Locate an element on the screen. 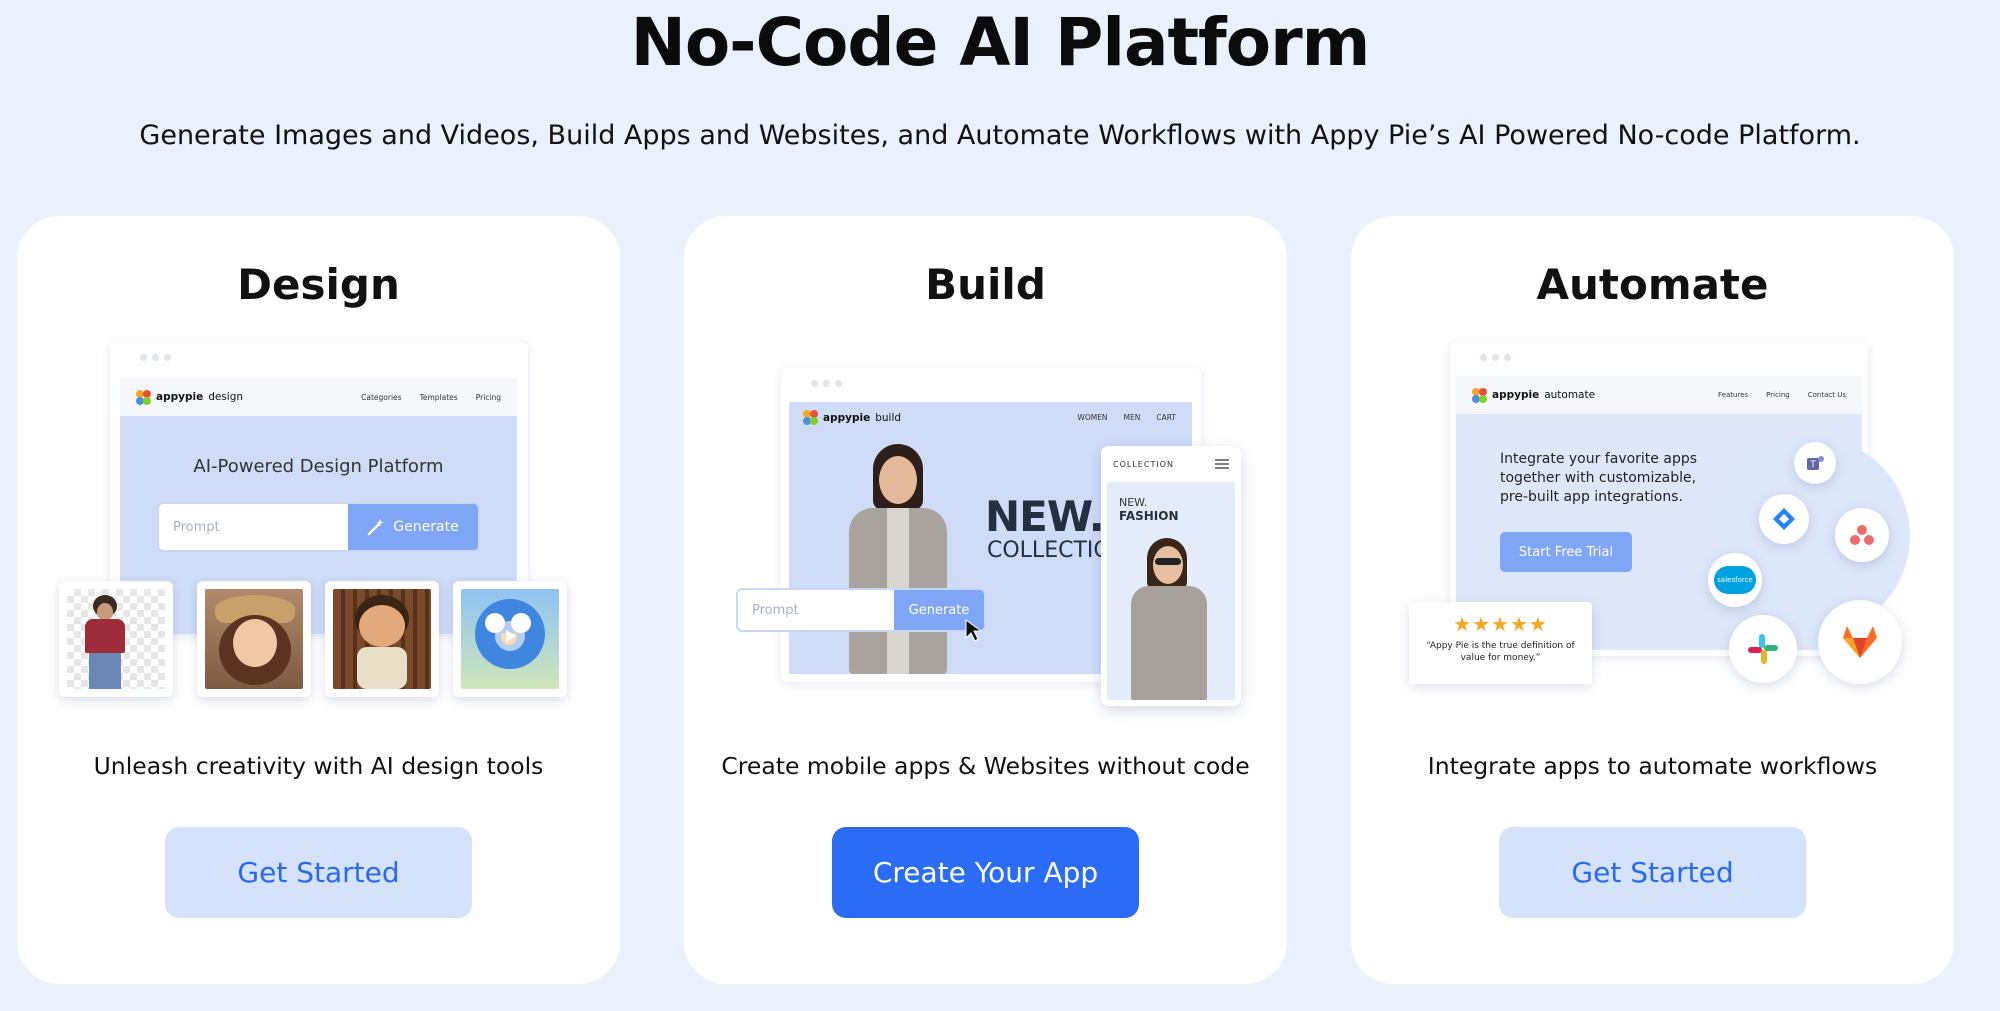 The image size is (2000, 1011). phone-fashion-text: FASHION is located at coordinates (1149, 516).